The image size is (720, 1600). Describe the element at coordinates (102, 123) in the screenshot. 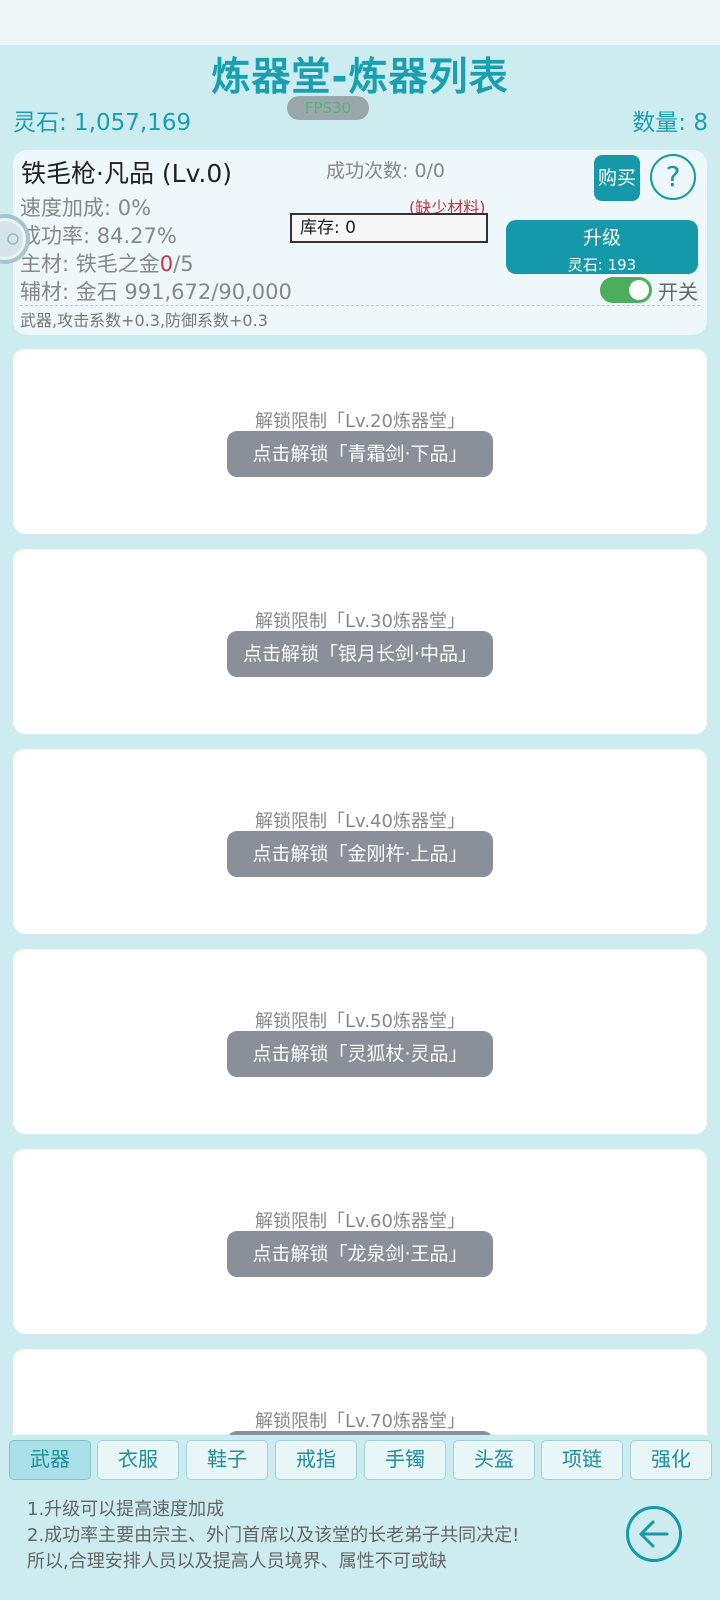

I see `spirit-stone-total: 灵石: 1,057,169` at that location.